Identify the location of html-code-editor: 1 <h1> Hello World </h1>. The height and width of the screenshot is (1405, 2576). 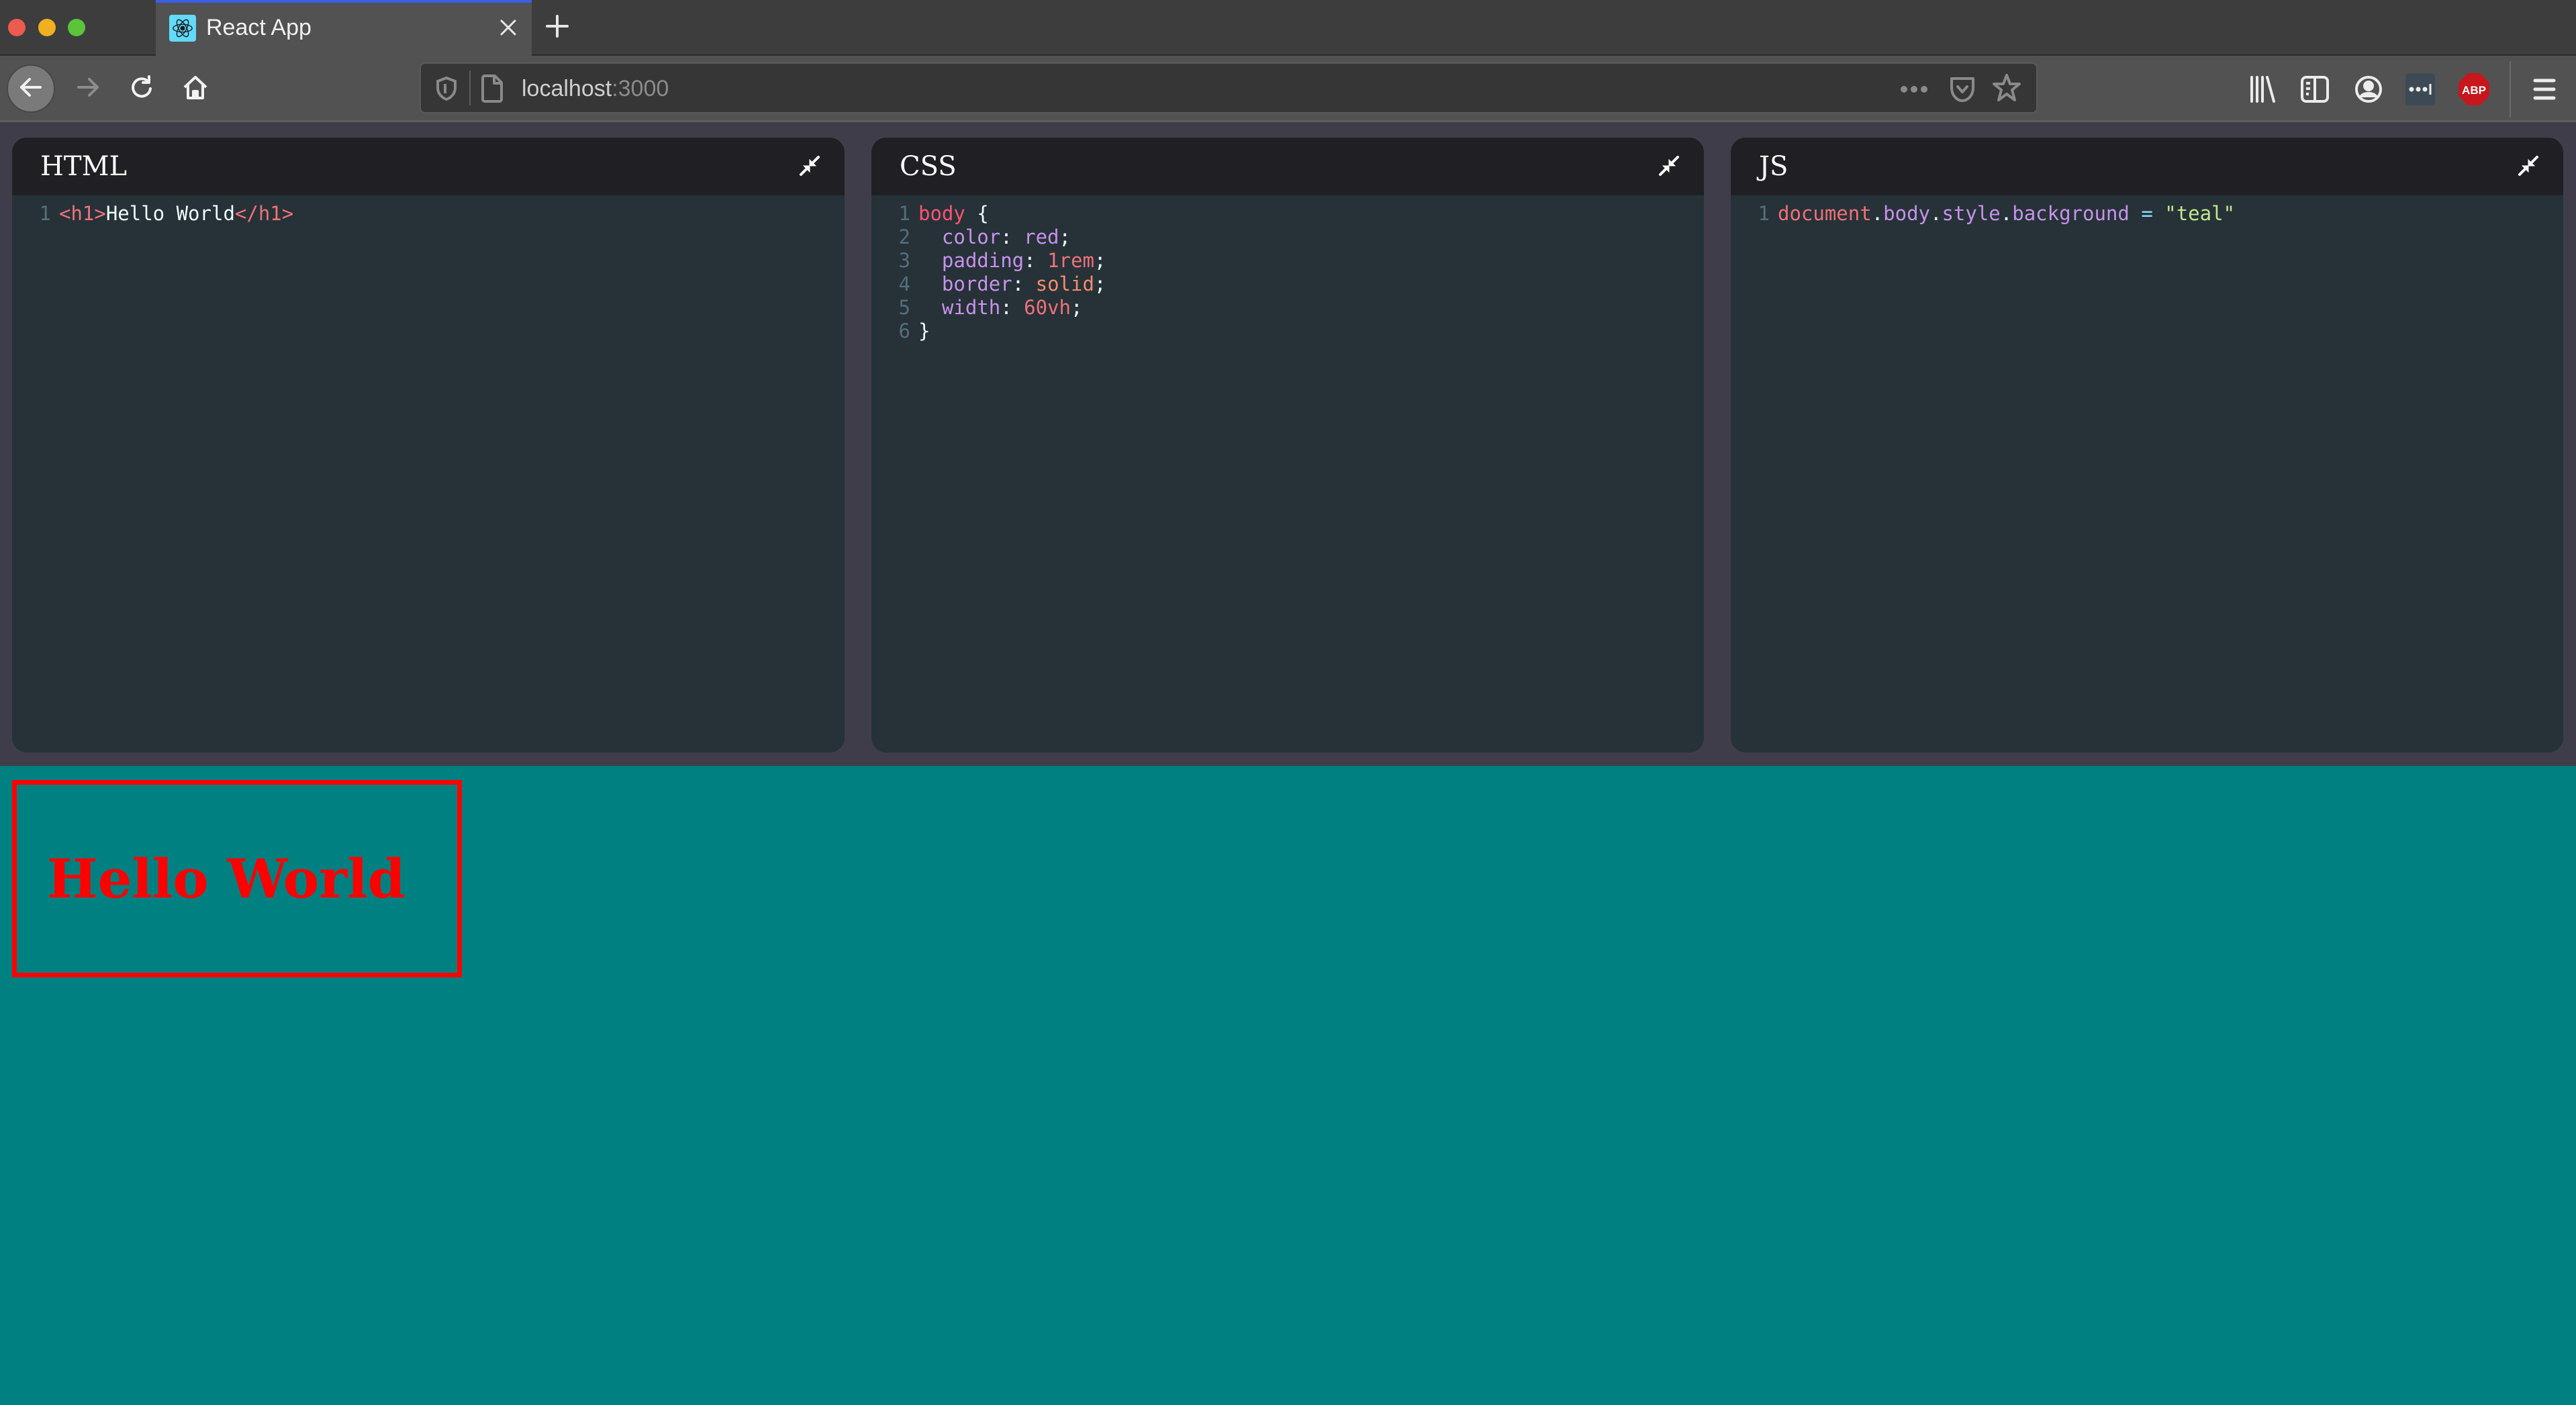
(428, 211).